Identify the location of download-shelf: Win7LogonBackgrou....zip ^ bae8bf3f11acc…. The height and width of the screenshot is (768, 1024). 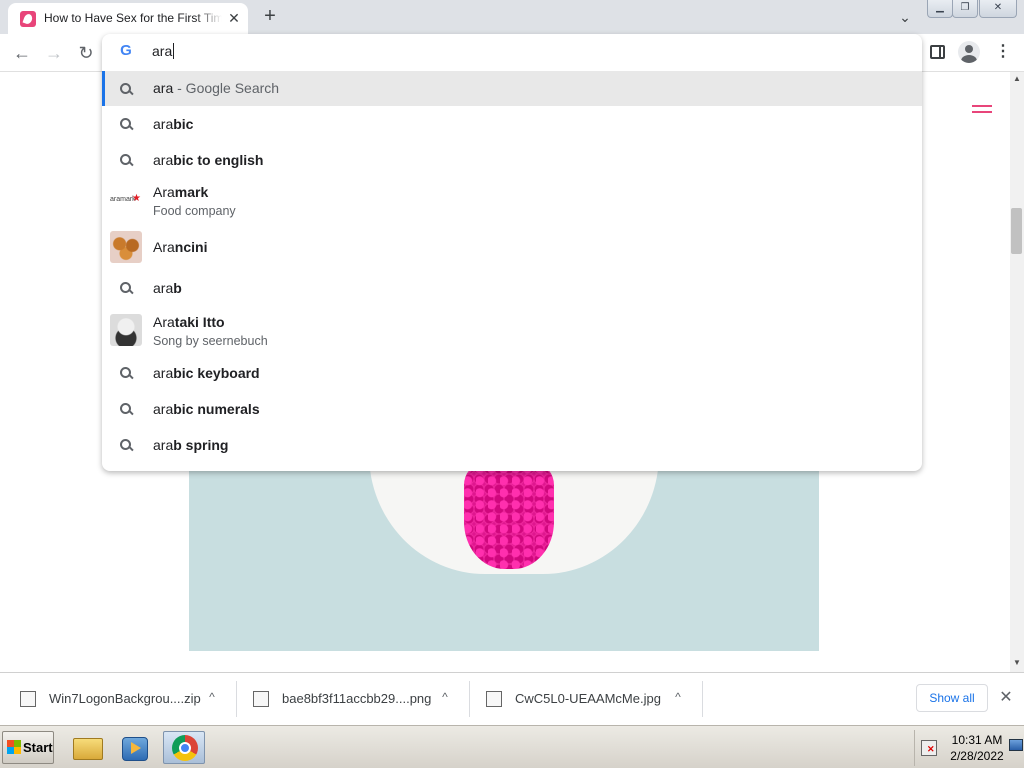
(512, 698).